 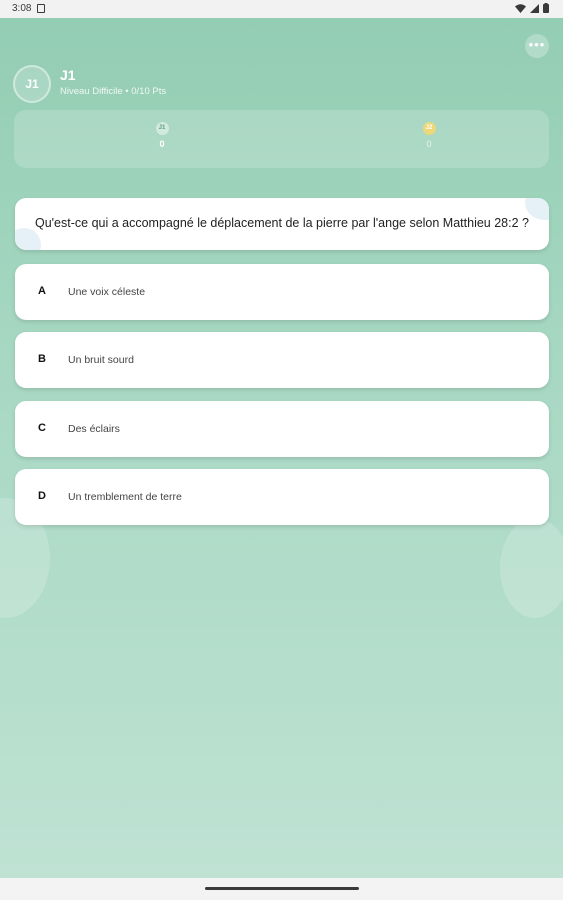 I want to click on more-options-button: •••, so click(x=537, y=46).